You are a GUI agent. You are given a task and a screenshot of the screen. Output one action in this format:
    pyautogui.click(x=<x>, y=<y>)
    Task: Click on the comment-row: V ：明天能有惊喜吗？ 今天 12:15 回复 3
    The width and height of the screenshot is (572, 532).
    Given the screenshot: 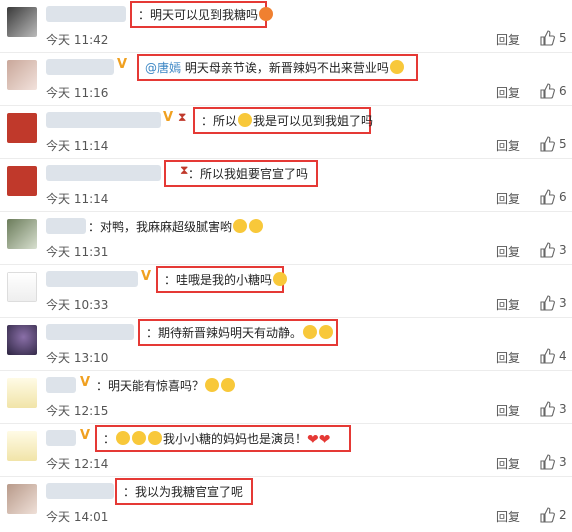 What is the action you would take?
    pyautogui.click(x=286, y=397)
    